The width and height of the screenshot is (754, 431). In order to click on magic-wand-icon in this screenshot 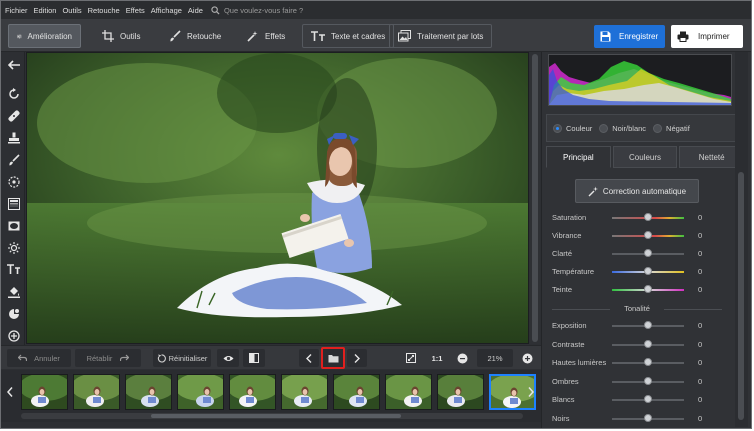, I will do `click(593, 191)`.